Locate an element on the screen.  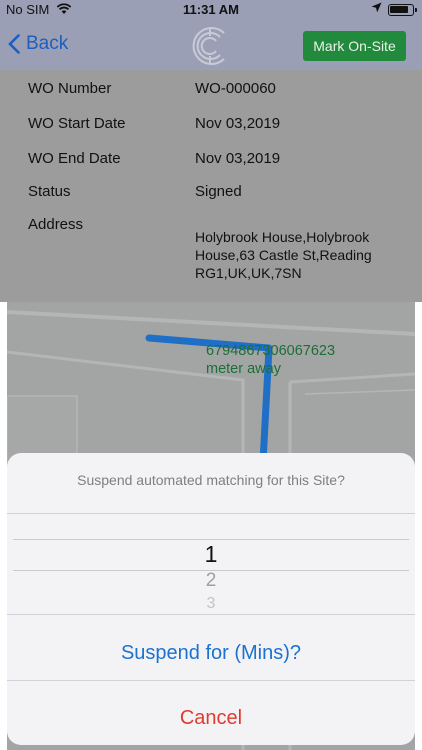
minutes-picker: 1 2 3 is located at coordinates (211, 576).